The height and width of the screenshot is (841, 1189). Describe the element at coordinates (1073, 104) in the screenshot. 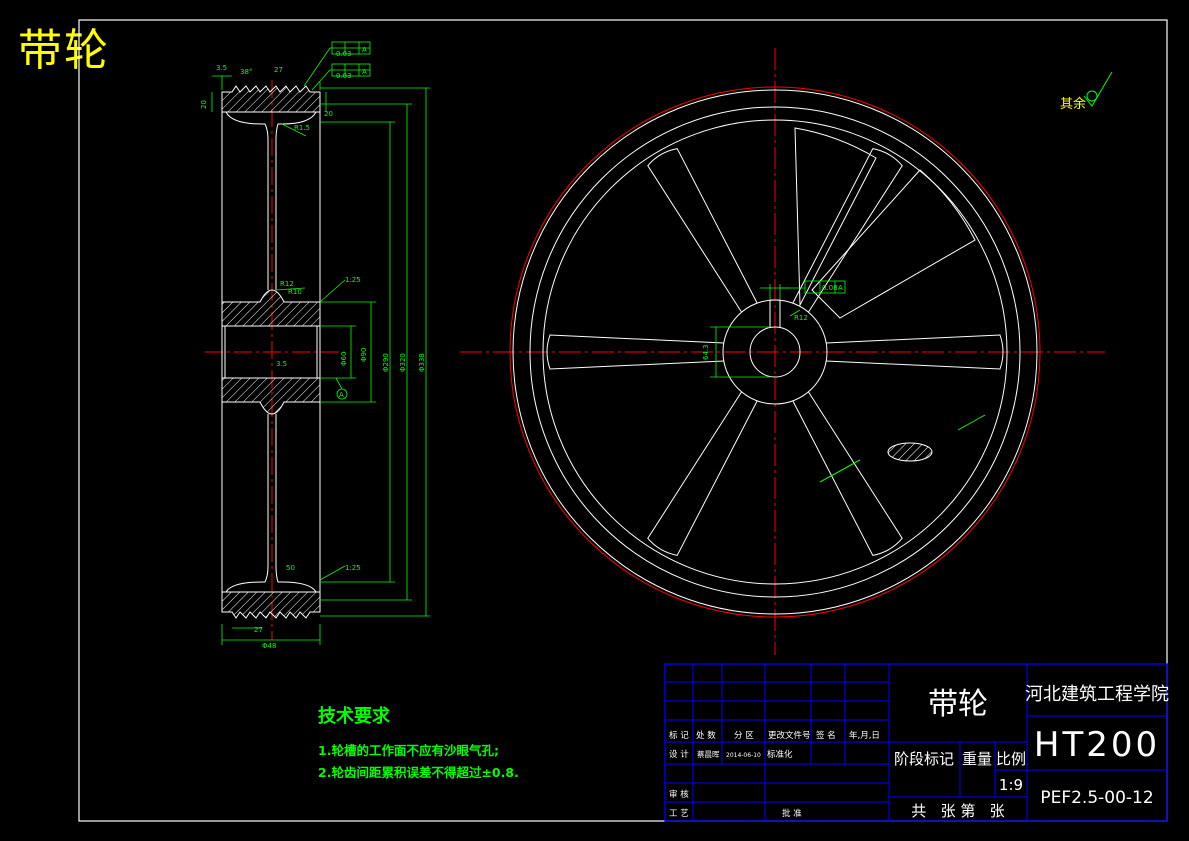

I see `roughness-note: 其余` at that location.